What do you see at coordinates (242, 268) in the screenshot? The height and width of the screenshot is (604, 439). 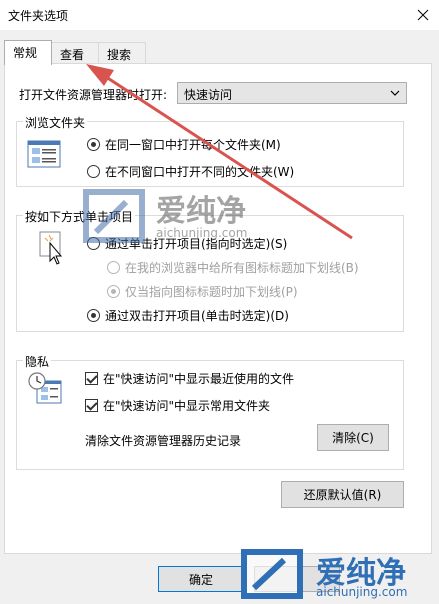 I see `underline-browser-label: 在我的浏览器中给所有图标标题加下划线(B)` at bounding box center [242, 268].